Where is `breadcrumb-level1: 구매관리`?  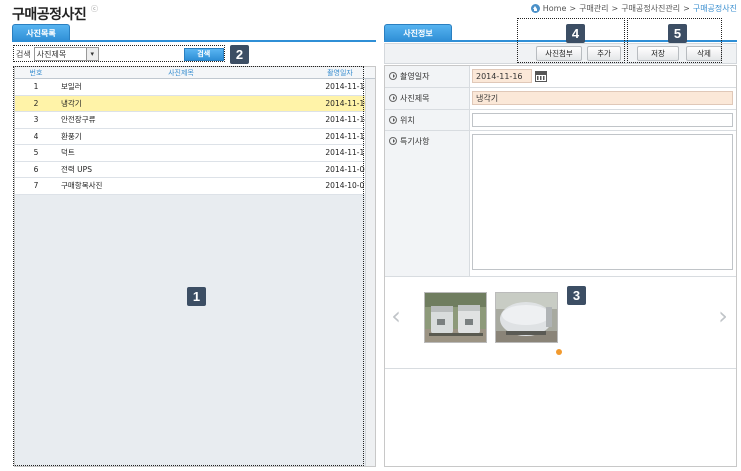
breadcrumb-level1: 구매관리 is located at coordinates (593, 8).